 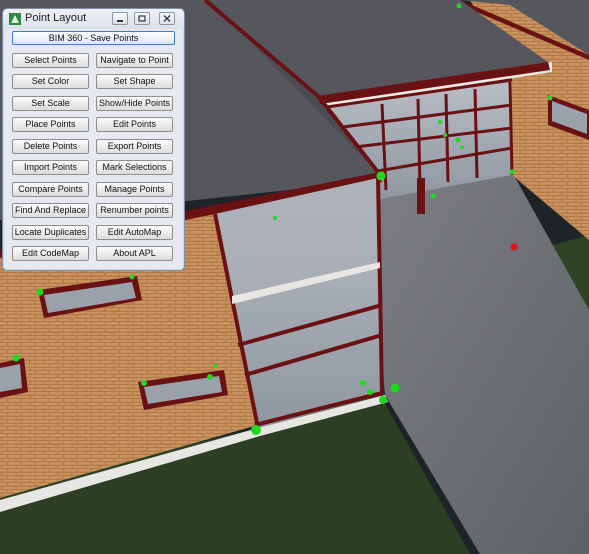 What do you see at coordinates (134, 81) in the screenshot?
I see `set-shape-button: Set Shape` at bounding box center [134, 81].